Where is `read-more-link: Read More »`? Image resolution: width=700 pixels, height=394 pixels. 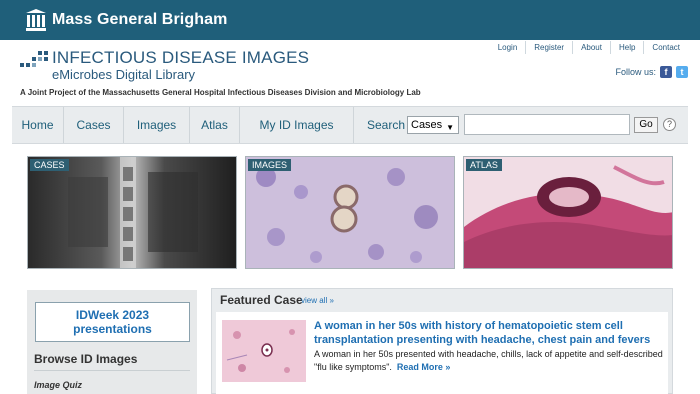 read-more-link: Read More » is located at coordinates (424, 367).